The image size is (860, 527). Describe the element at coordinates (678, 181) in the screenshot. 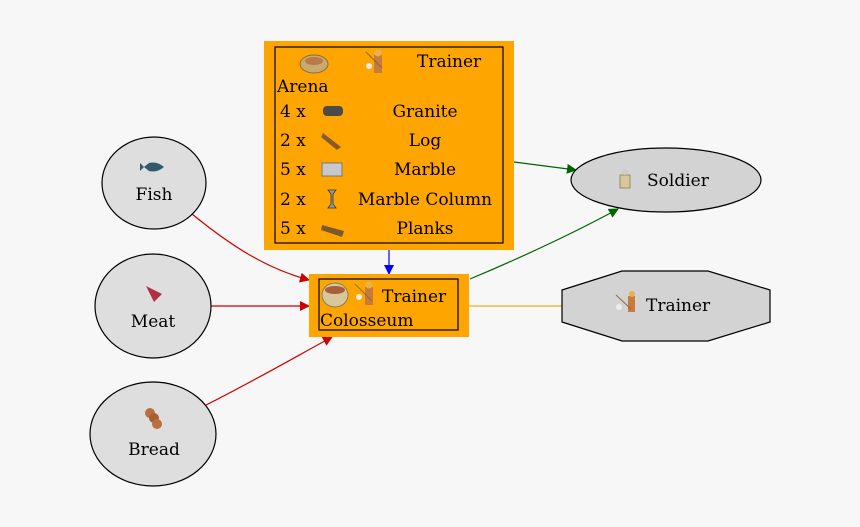

I see `soldier-label: Soldier` at that location.